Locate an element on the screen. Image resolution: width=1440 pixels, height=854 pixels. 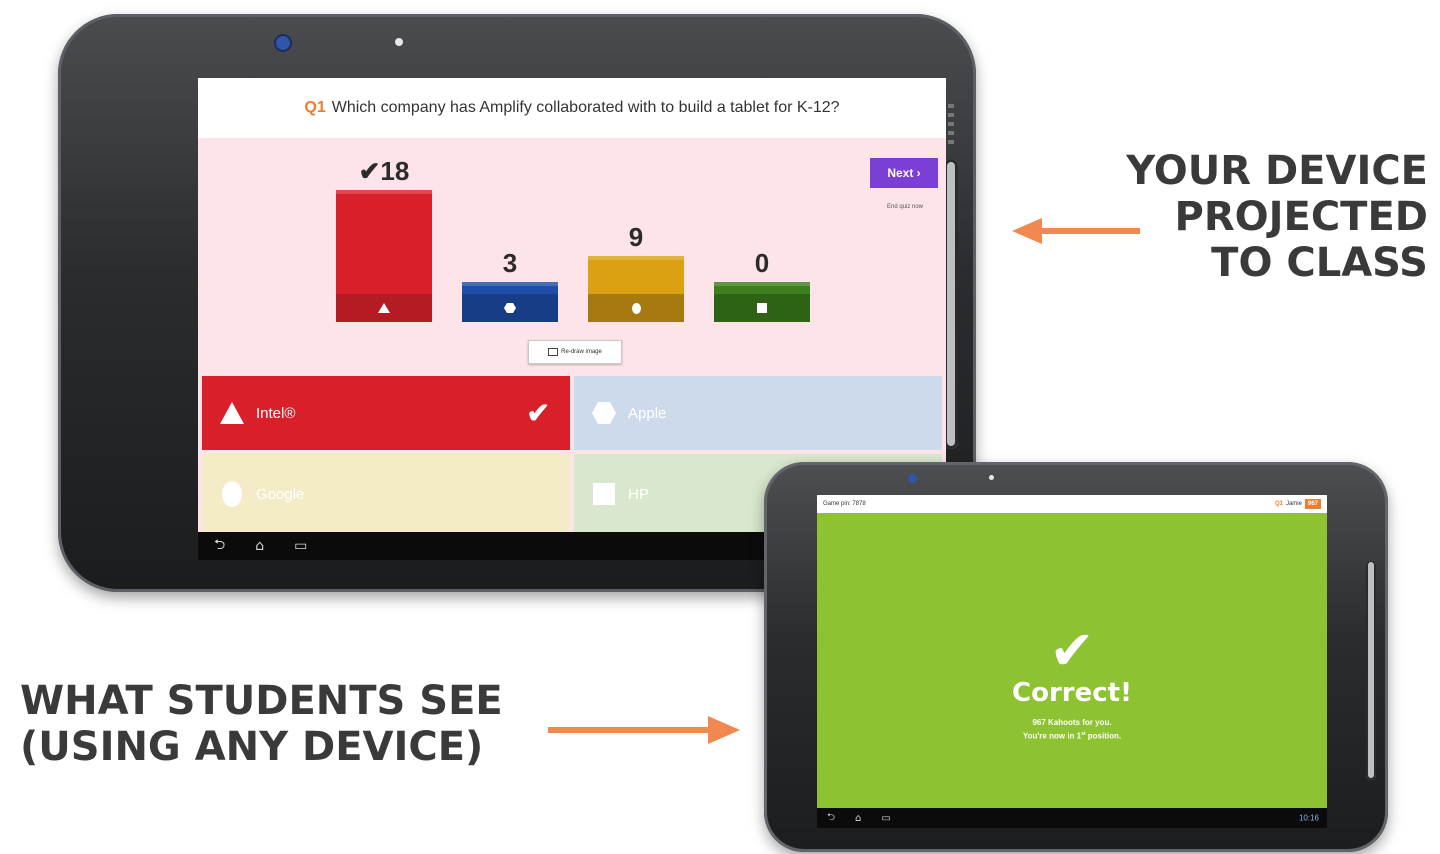
result-bar-group: 9 is located at coordinates (636, 200).